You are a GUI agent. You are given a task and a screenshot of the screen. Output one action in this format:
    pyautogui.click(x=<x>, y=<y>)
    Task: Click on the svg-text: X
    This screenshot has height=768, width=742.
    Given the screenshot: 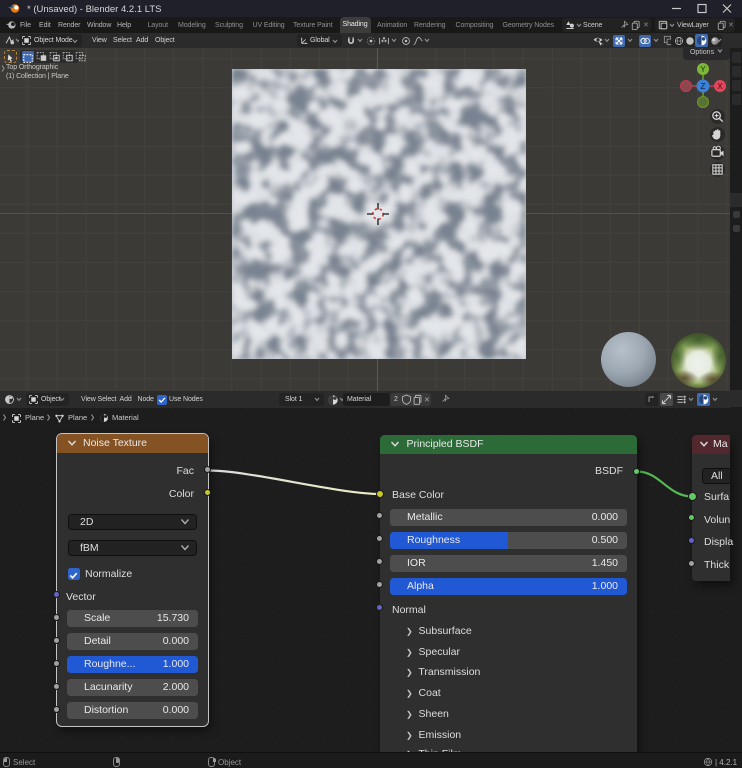 What is the action you would take?
    pyautogui.click(x=720, y=86)
    